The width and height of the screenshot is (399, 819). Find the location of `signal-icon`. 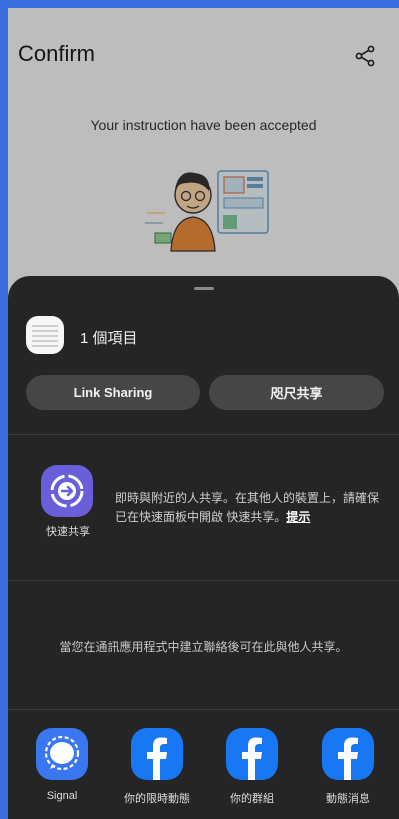

signal-icon is located at coordinates (62, 754).